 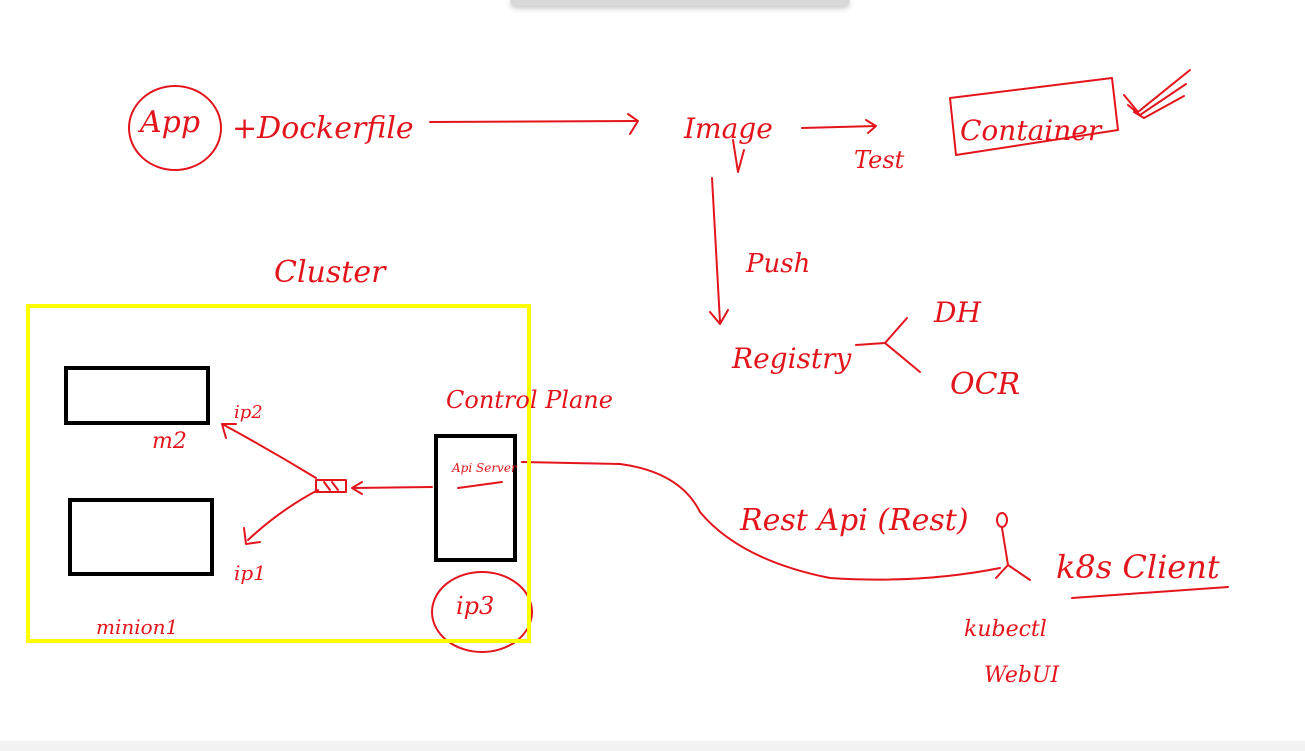 What do you see at coordinates (248, 412) in the screenshot?
I see `label-ip2: ip2` at bounding box center [248, 412].